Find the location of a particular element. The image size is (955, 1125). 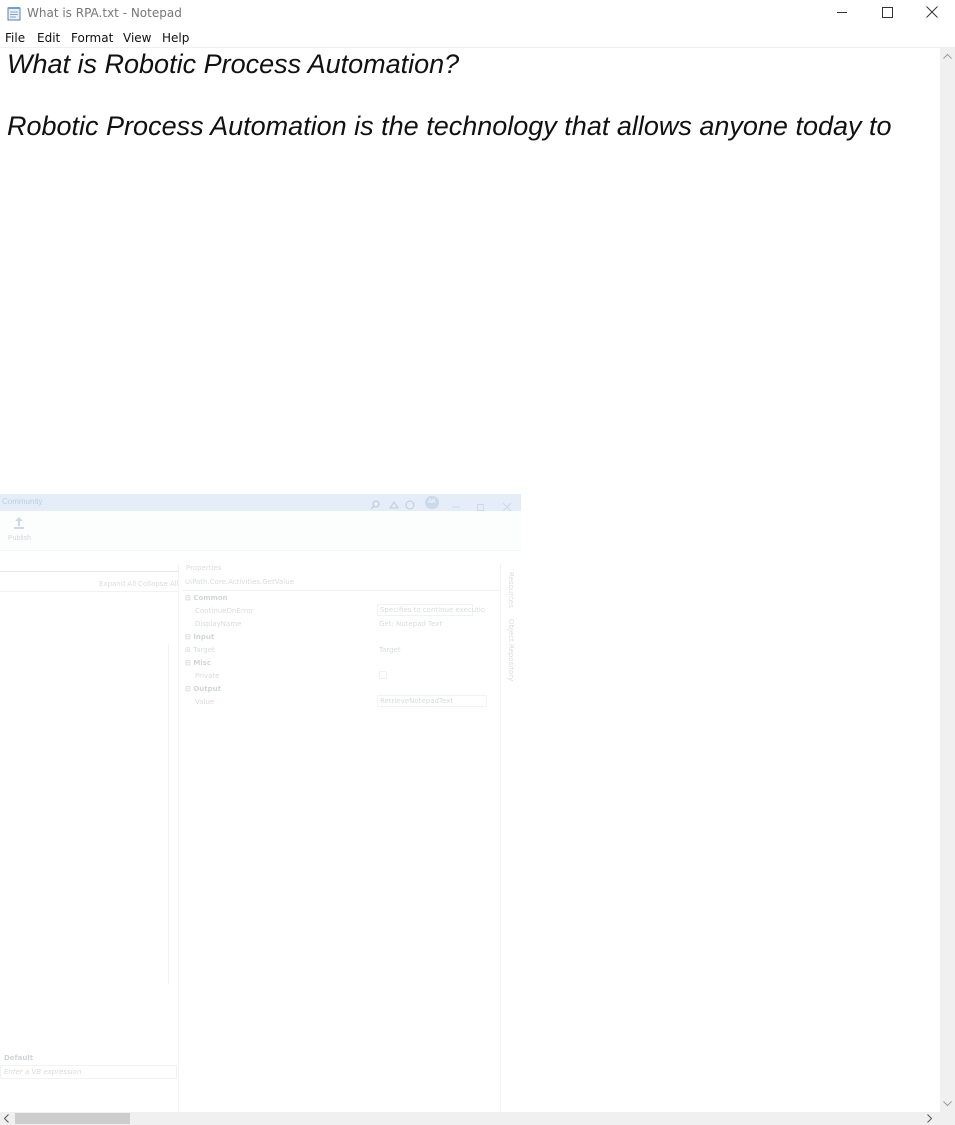

property-label-text: Target is located at coordinates (204, 650).